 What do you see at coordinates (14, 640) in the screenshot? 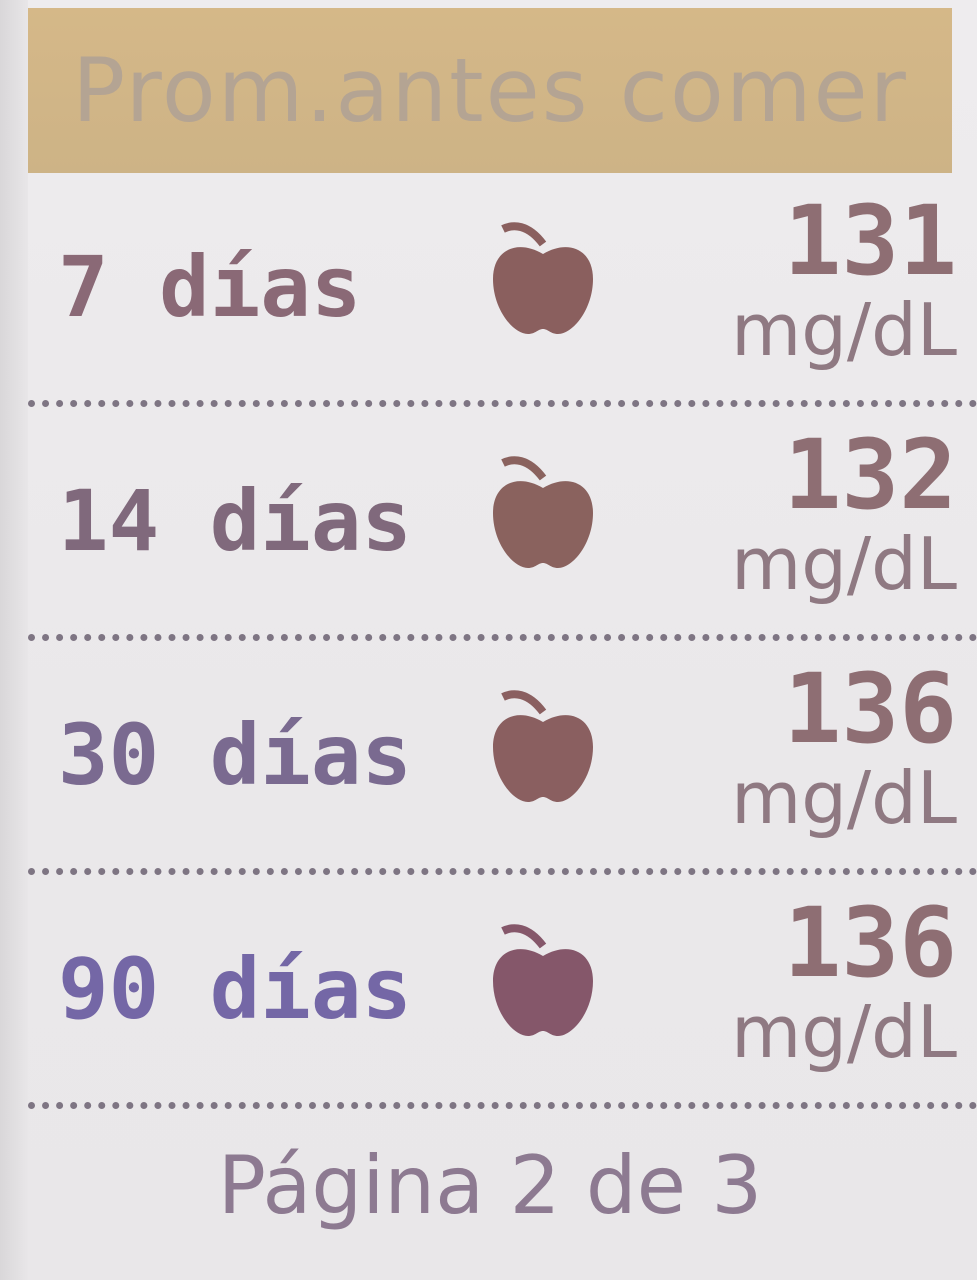
I see `screen-bezel` at bounding box center [14, 640].